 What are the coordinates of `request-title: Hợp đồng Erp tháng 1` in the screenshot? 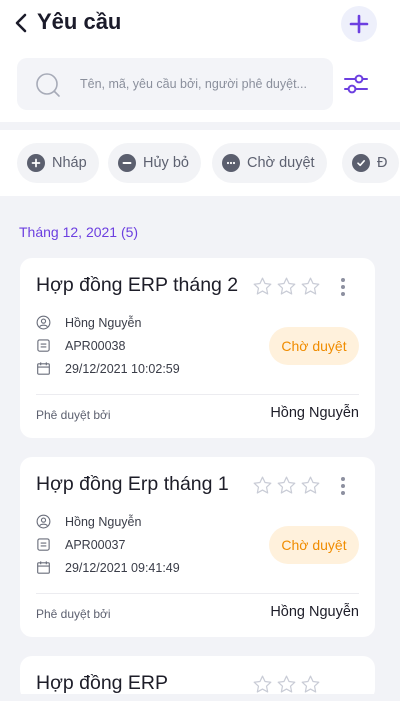 It's located at (132, 484).